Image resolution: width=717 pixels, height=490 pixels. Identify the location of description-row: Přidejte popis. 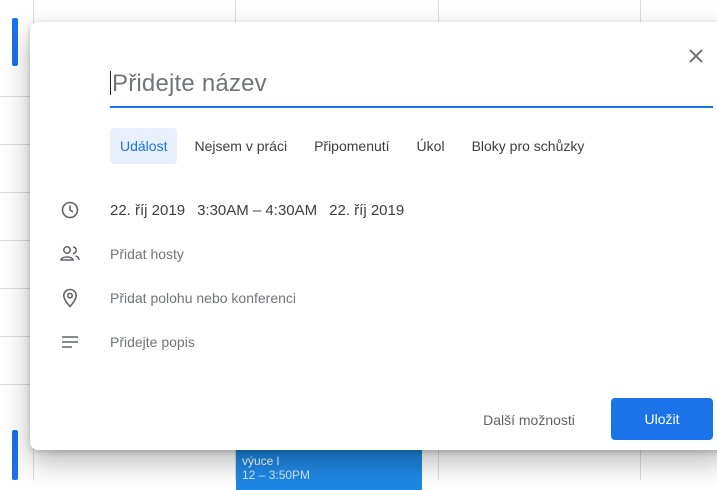
(373, 342).